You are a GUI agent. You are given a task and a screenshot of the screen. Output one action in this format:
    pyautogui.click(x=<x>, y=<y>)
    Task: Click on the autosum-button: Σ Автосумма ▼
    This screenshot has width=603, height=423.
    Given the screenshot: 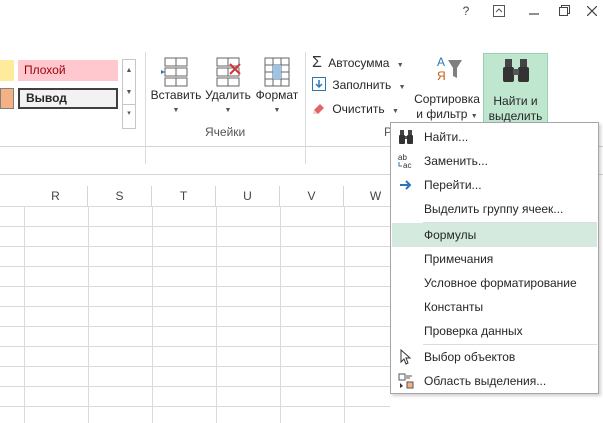 What is the action you would take?
    pyautogui.click(x=358, y=63)
    